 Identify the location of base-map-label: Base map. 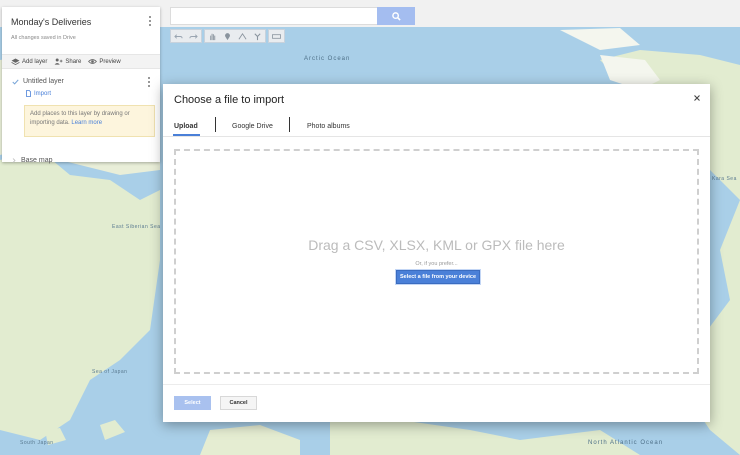
(37, 160).